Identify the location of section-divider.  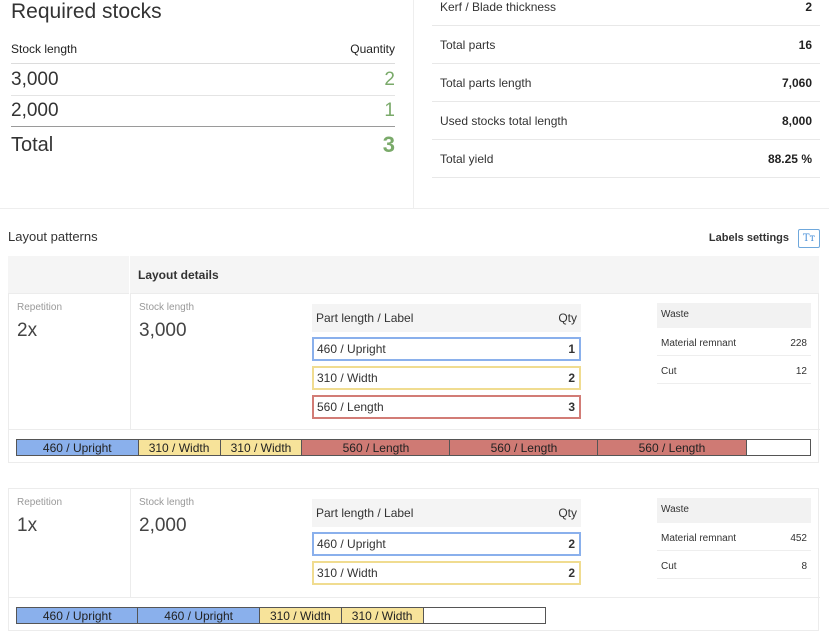
(414, 208).